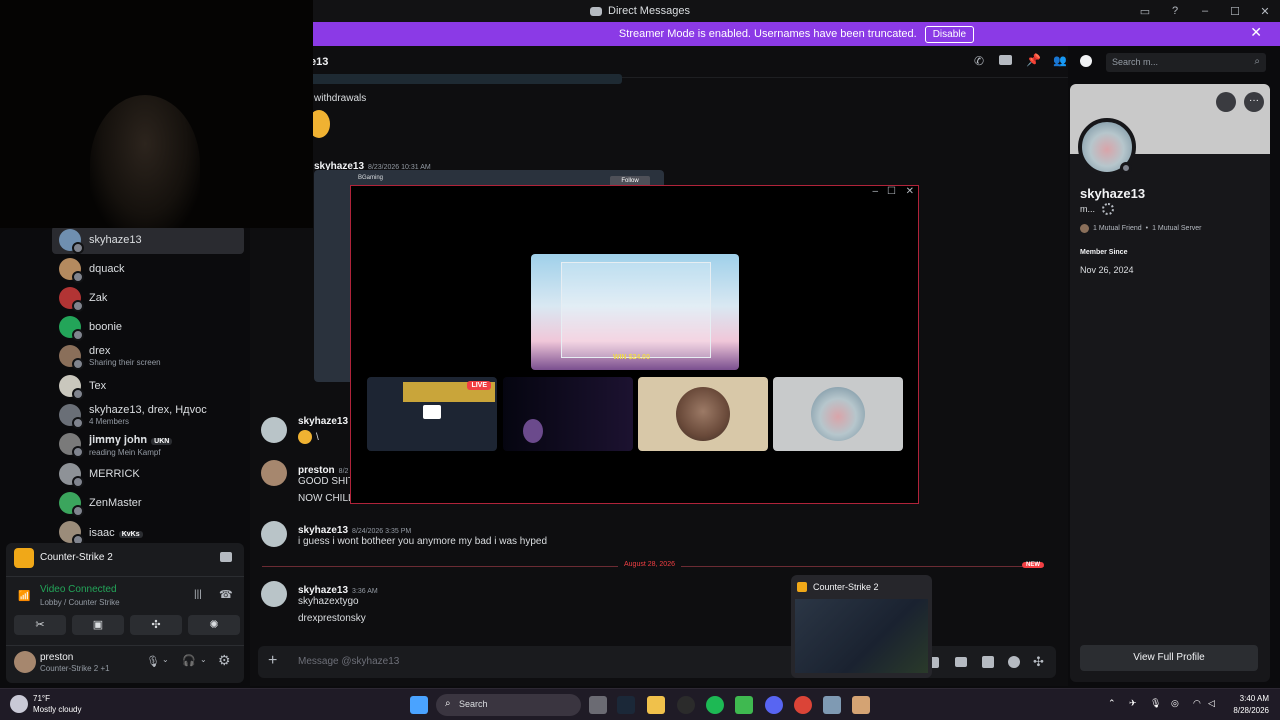  Describe the element at coordinates (214, 625) in the screenshot. I see `soundboard-button: ✺` at that location.